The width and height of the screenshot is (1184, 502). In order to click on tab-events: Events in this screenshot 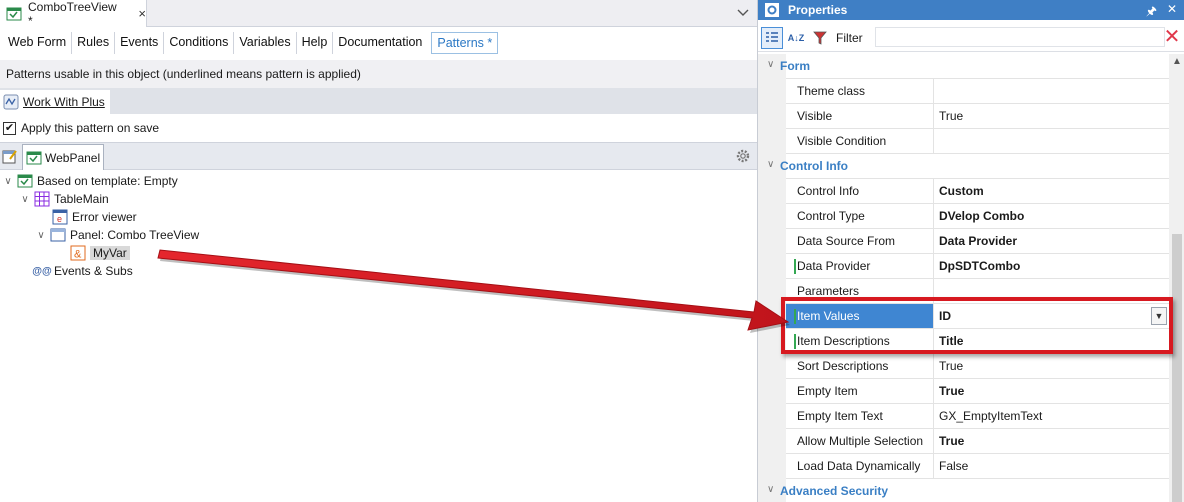, I will do `click(140, 43)`.